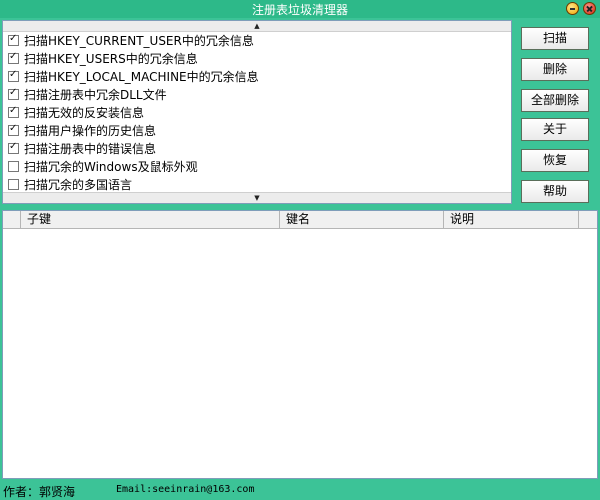 The image size is (600, 500). I want to click on column-keyname: 键名, so click(362, 219).